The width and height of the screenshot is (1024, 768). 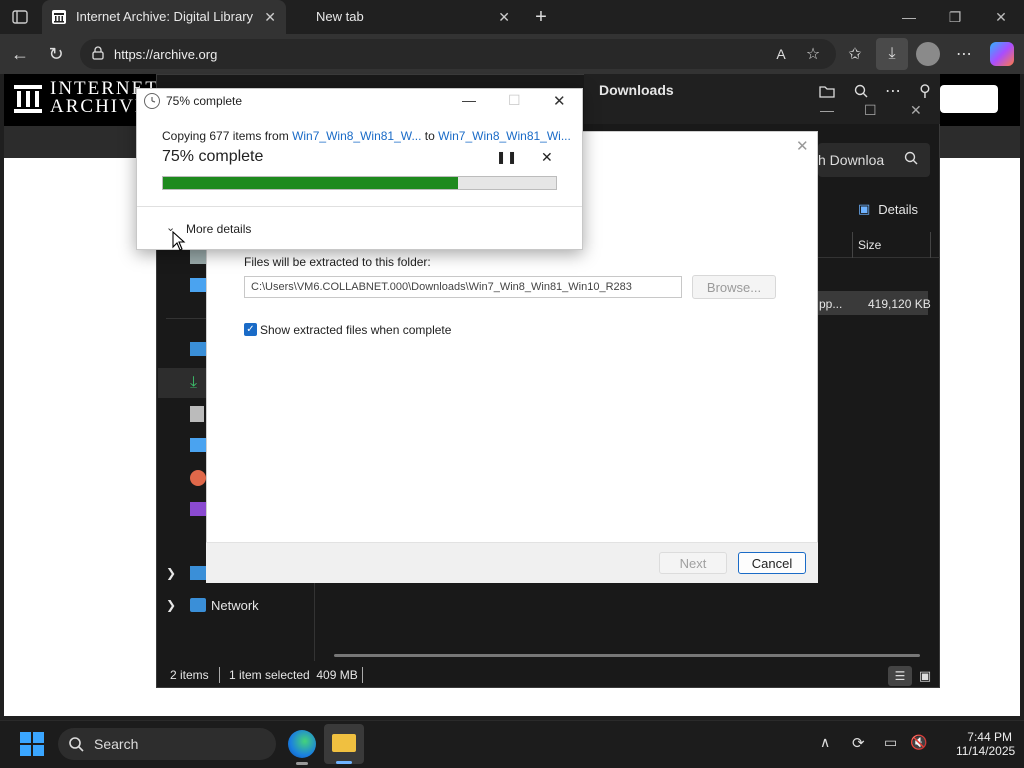 I want to click on status-item-count: 2 items, so click(x=189, y=675).